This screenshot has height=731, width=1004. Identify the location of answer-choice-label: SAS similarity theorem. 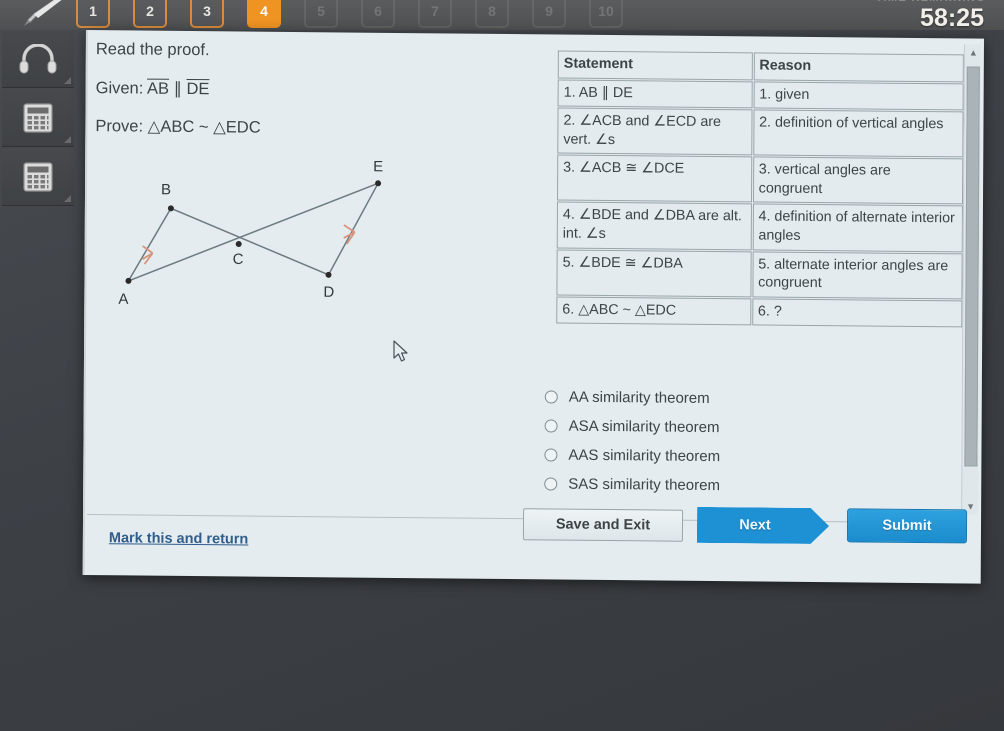
(644, 485).